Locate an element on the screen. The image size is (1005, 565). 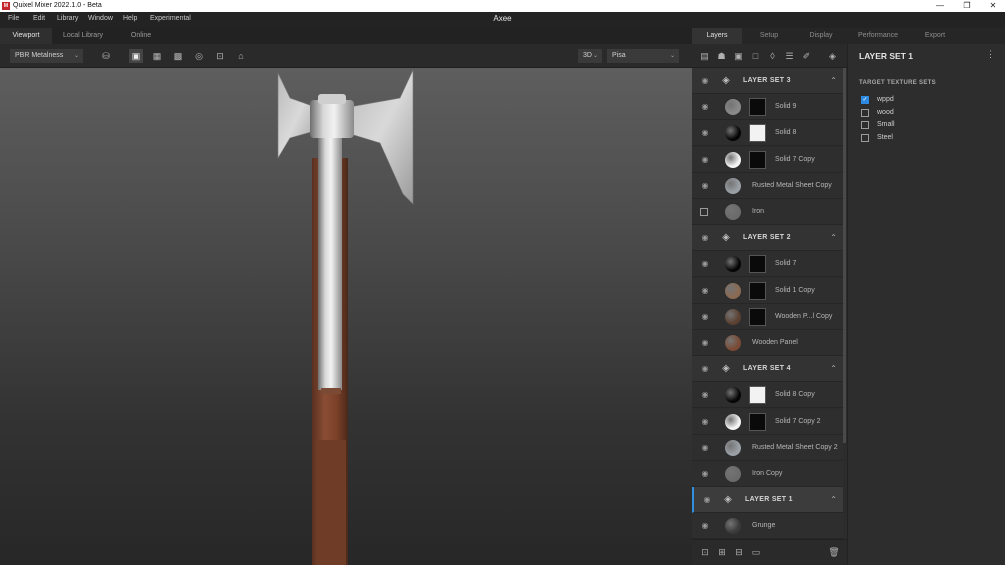
grid-2x2-icon: ▦ is located at coordinates (157, 56).